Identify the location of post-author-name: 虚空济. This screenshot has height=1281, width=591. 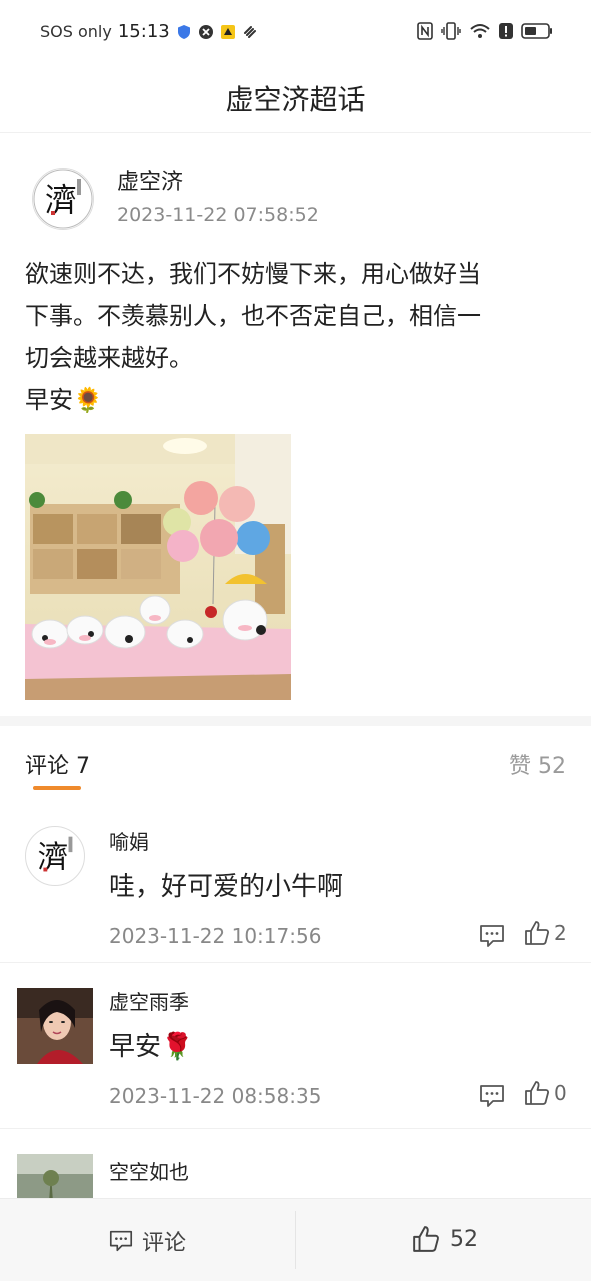
(150, 180).